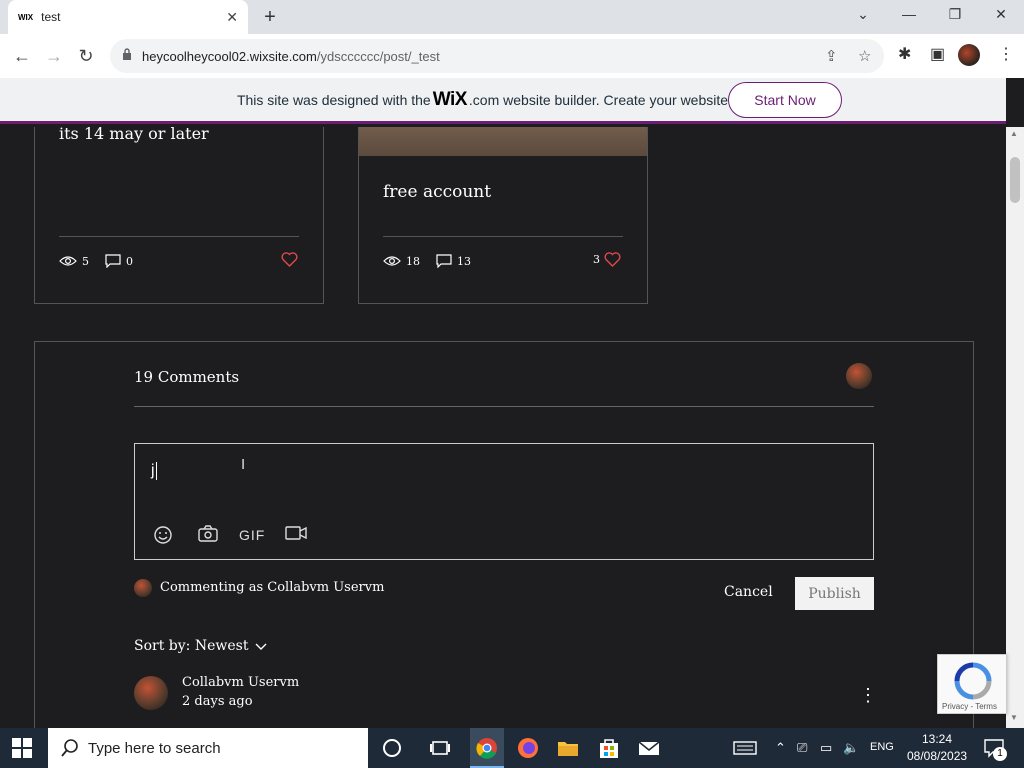 This screenshot has width=1024, height=768. I want to click on post-cover-image, so click(503, 141).